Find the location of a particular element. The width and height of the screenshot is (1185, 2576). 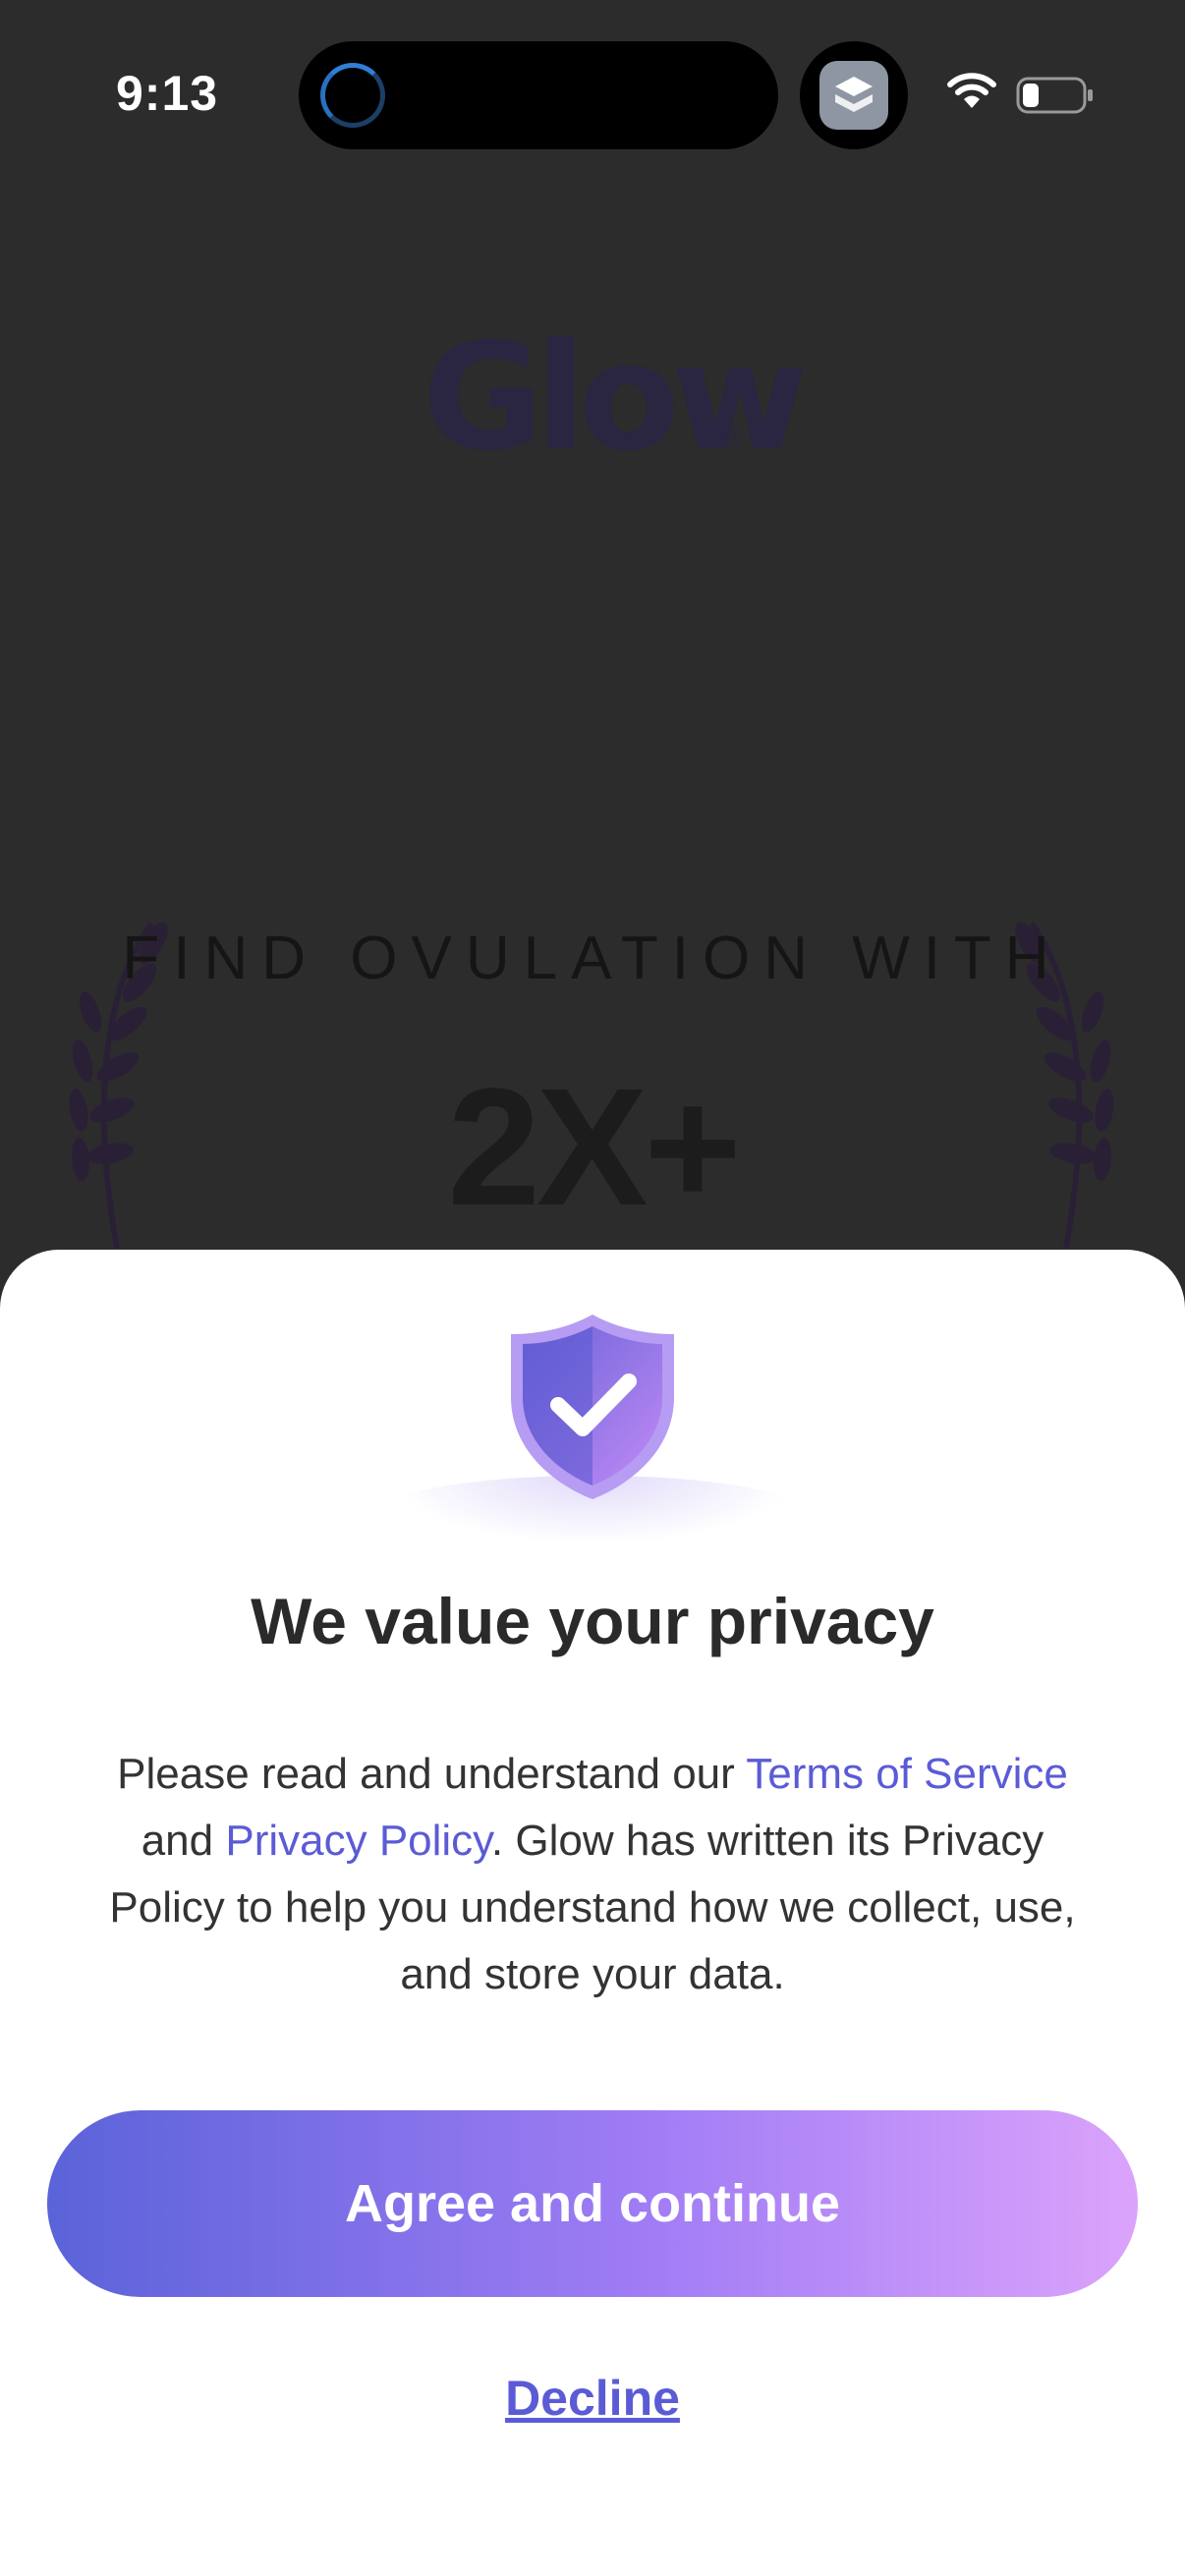

status-time: 9:13 is located at coordinates (168, 93).